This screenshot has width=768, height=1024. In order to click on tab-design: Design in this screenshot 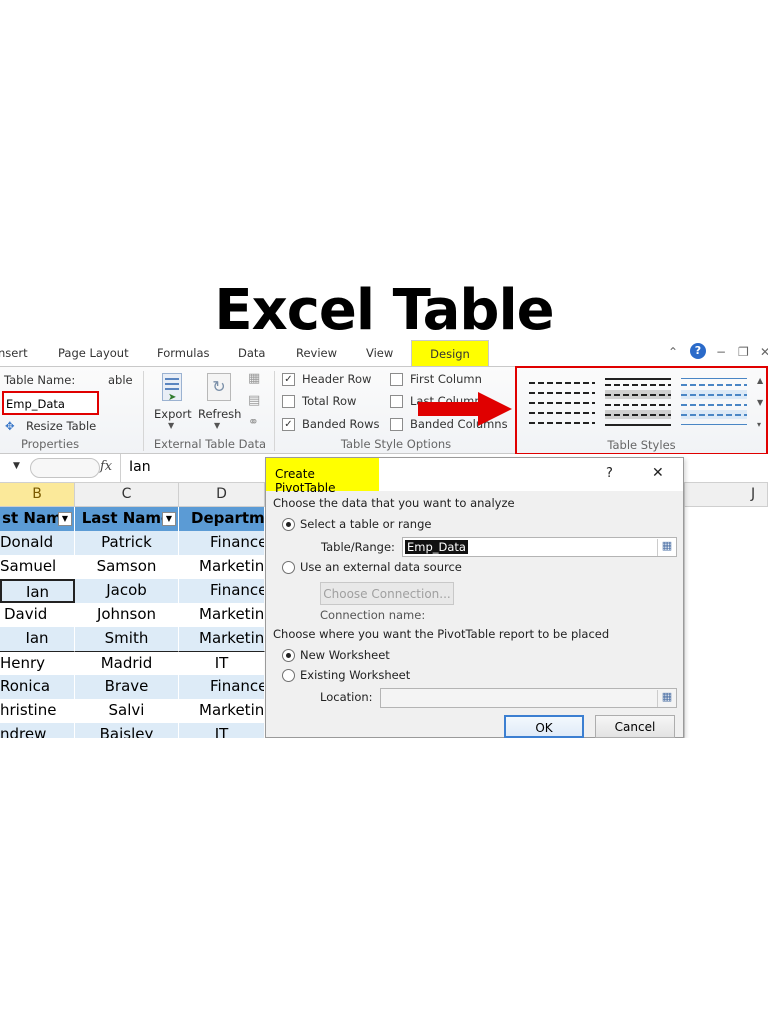, I will do `click(450, 353)`.